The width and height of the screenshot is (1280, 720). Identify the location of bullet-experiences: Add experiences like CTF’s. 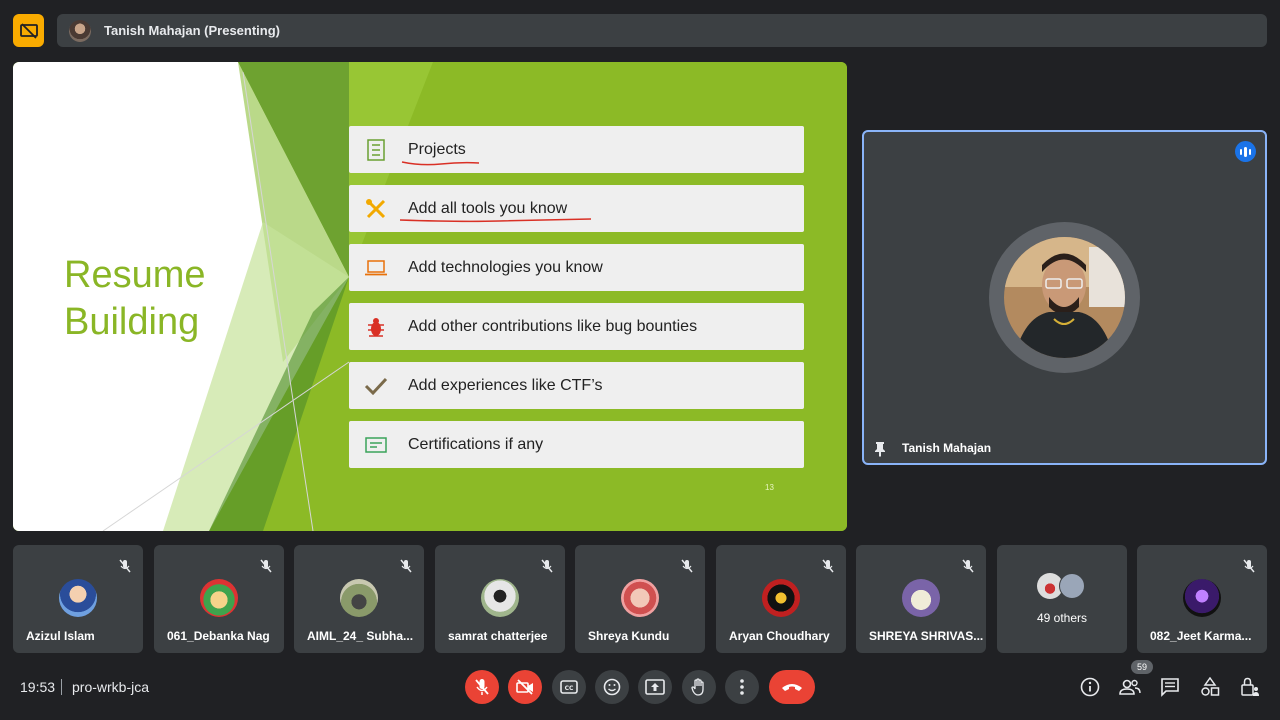
(576, 385).